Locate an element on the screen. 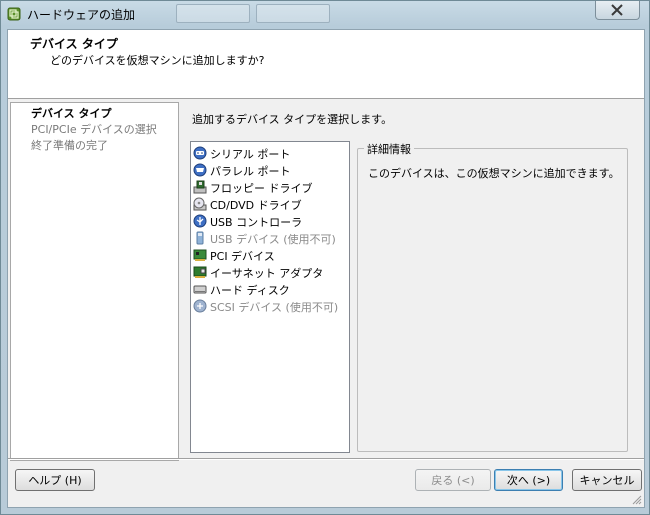 The width and height of the screenshot is (650, 515). serial-port-icon is located at coordinates (200, 153).